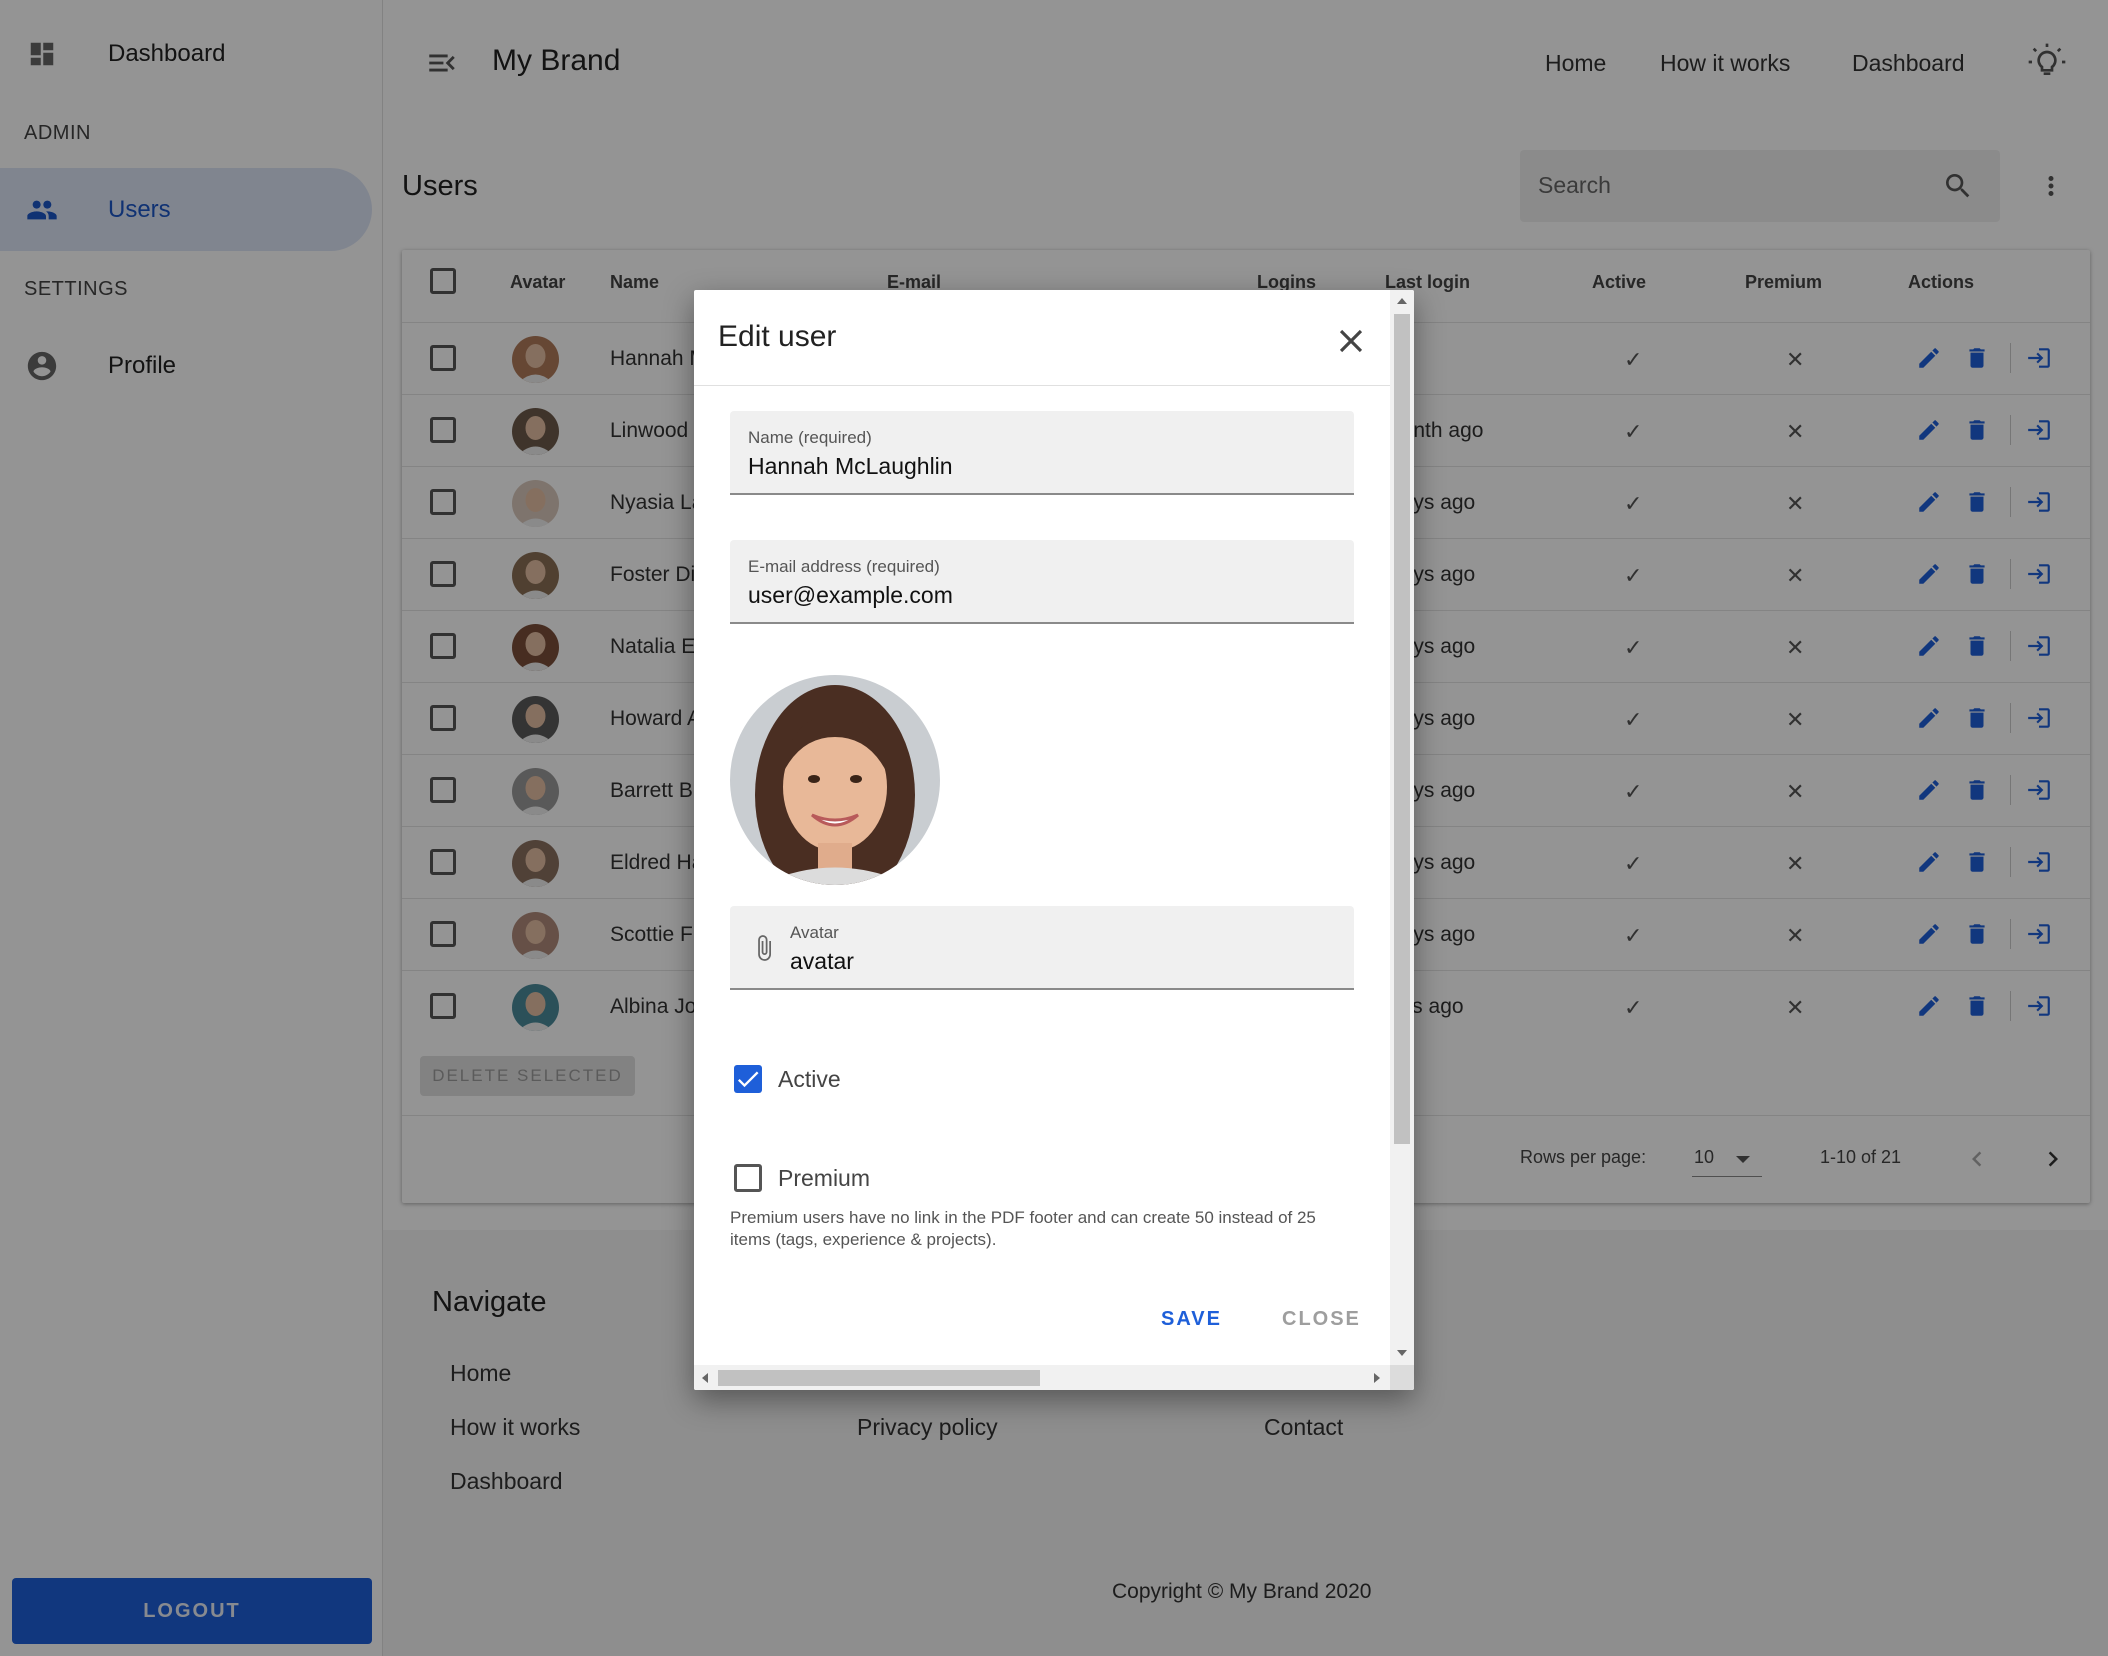 Image resolution: width=2108 pixels, height=1656 pixels. Describe the element at coordinates (850, 466) in the screenshot. I see `name-field-value: Hannah McLaughlin` at that location.